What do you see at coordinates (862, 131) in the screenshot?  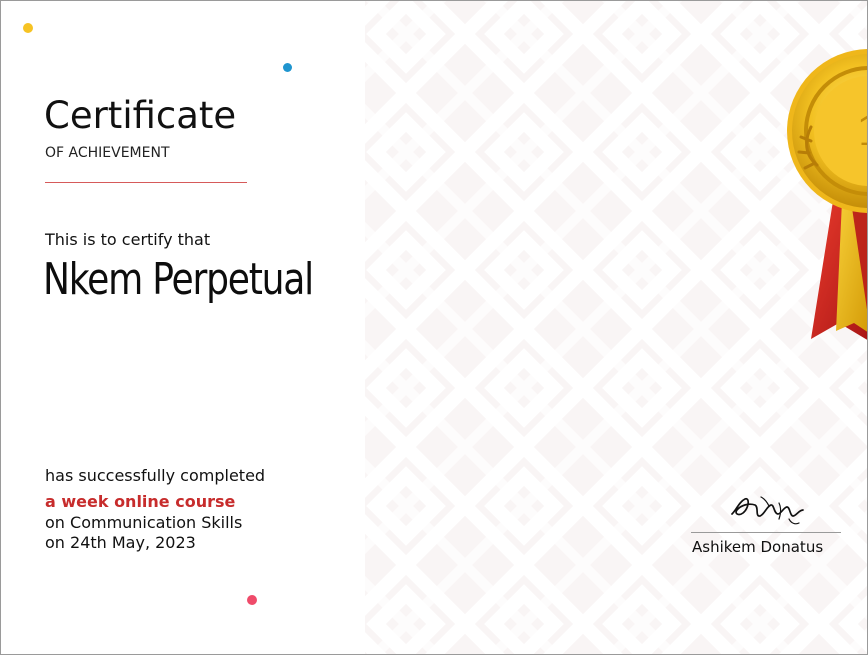 I see `medal-number-icon: 1` at bounding box center [862, 131].